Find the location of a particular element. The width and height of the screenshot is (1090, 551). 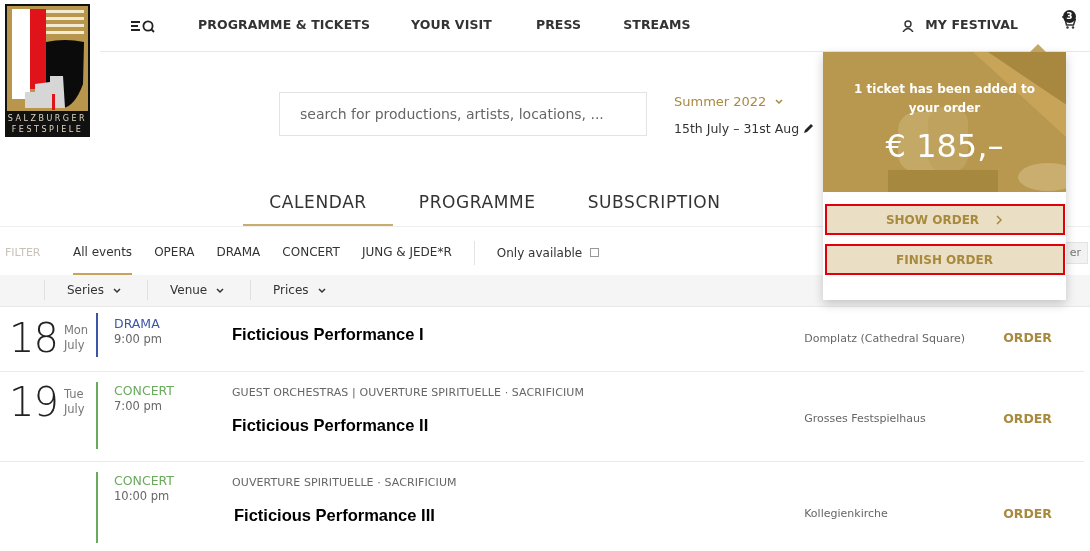

weekday: Tue is located at coordinates (74, 394).